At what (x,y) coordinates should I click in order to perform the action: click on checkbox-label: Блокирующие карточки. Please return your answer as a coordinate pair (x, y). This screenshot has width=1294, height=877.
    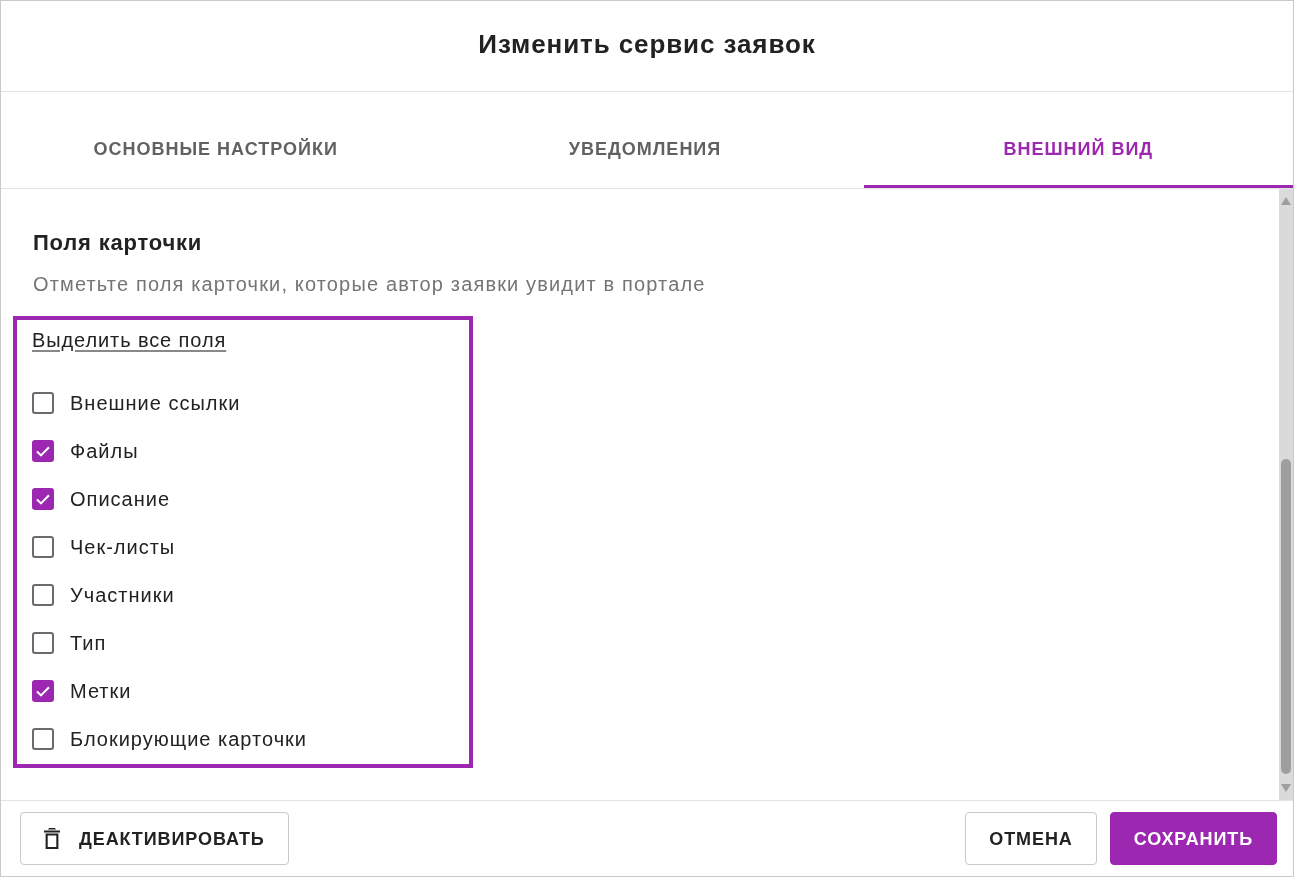
    Looking at the image, I should click on (188, 739).